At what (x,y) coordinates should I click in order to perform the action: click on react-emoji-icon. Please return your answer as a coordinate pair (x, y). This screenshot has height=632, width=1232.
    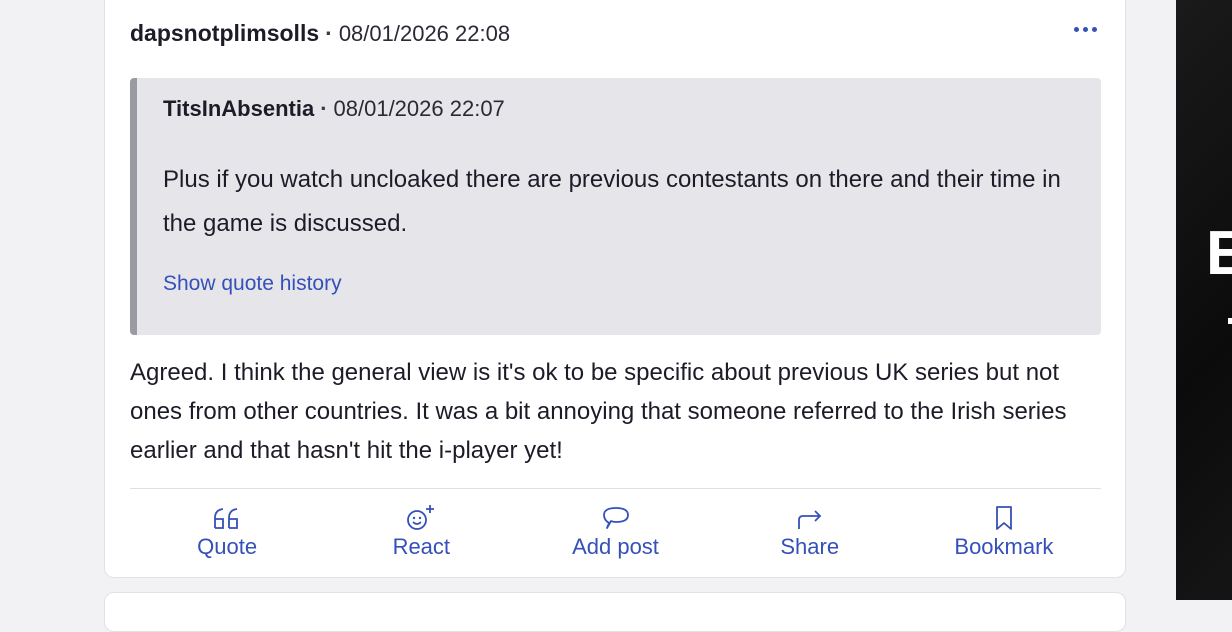
    Looking at the image, I should click on (421, 515).